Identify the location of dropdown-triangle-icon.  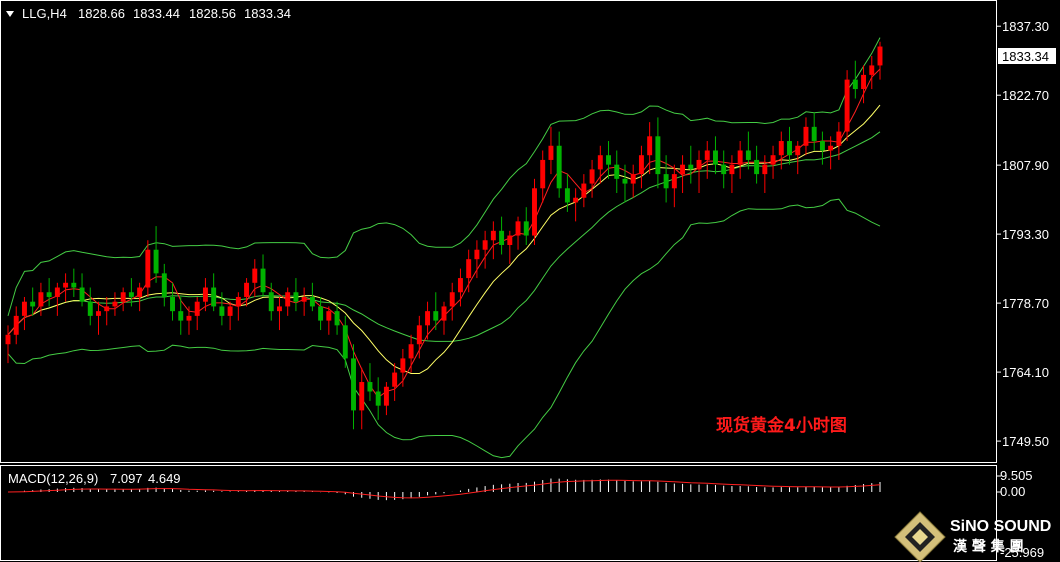
(10, 14).